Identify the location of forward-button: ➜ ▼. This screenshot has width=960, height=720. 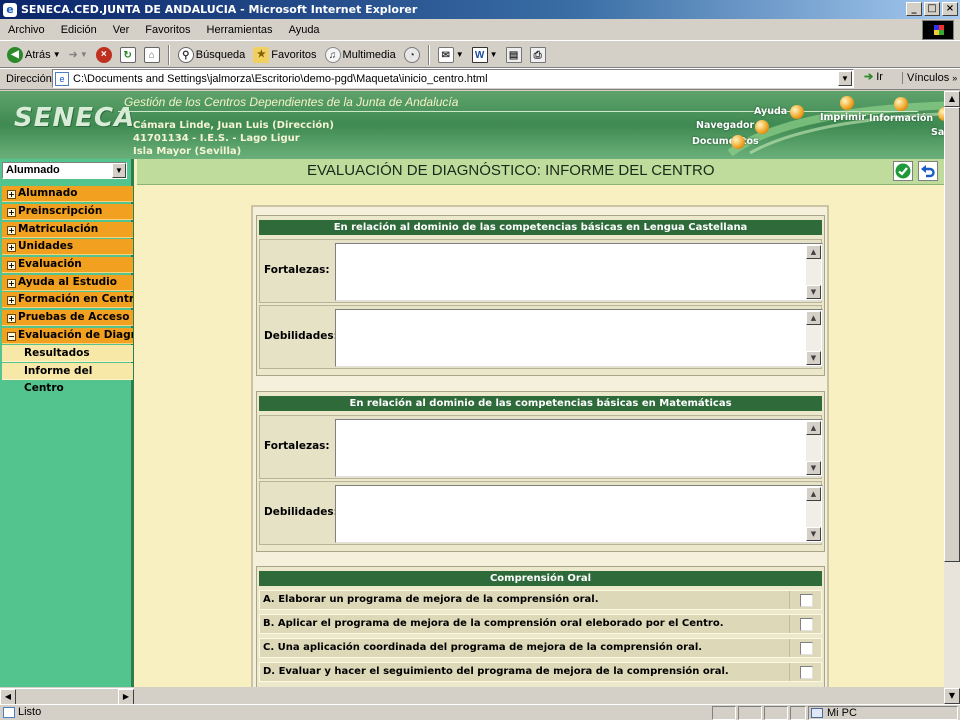
(78, 55).